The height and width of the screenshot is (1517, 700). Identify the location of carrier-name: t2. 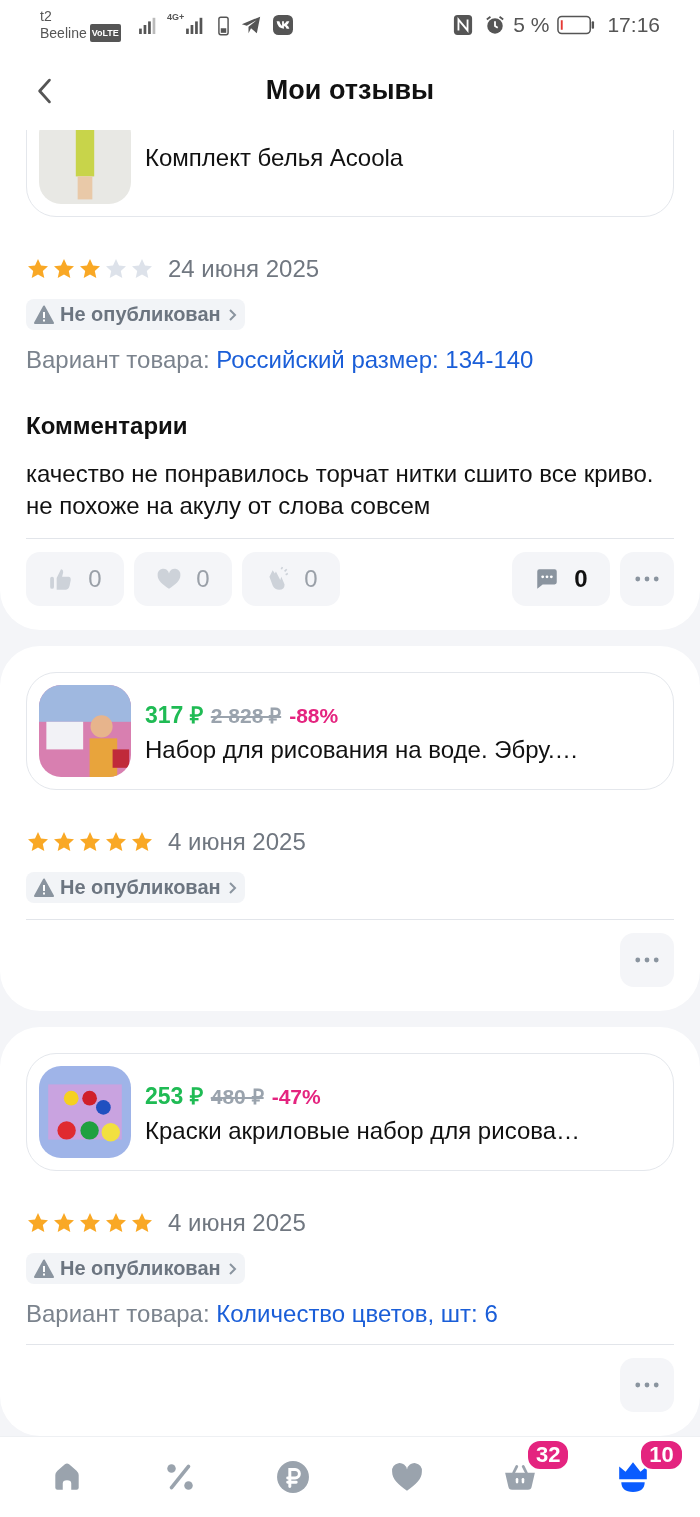
(46, 16).